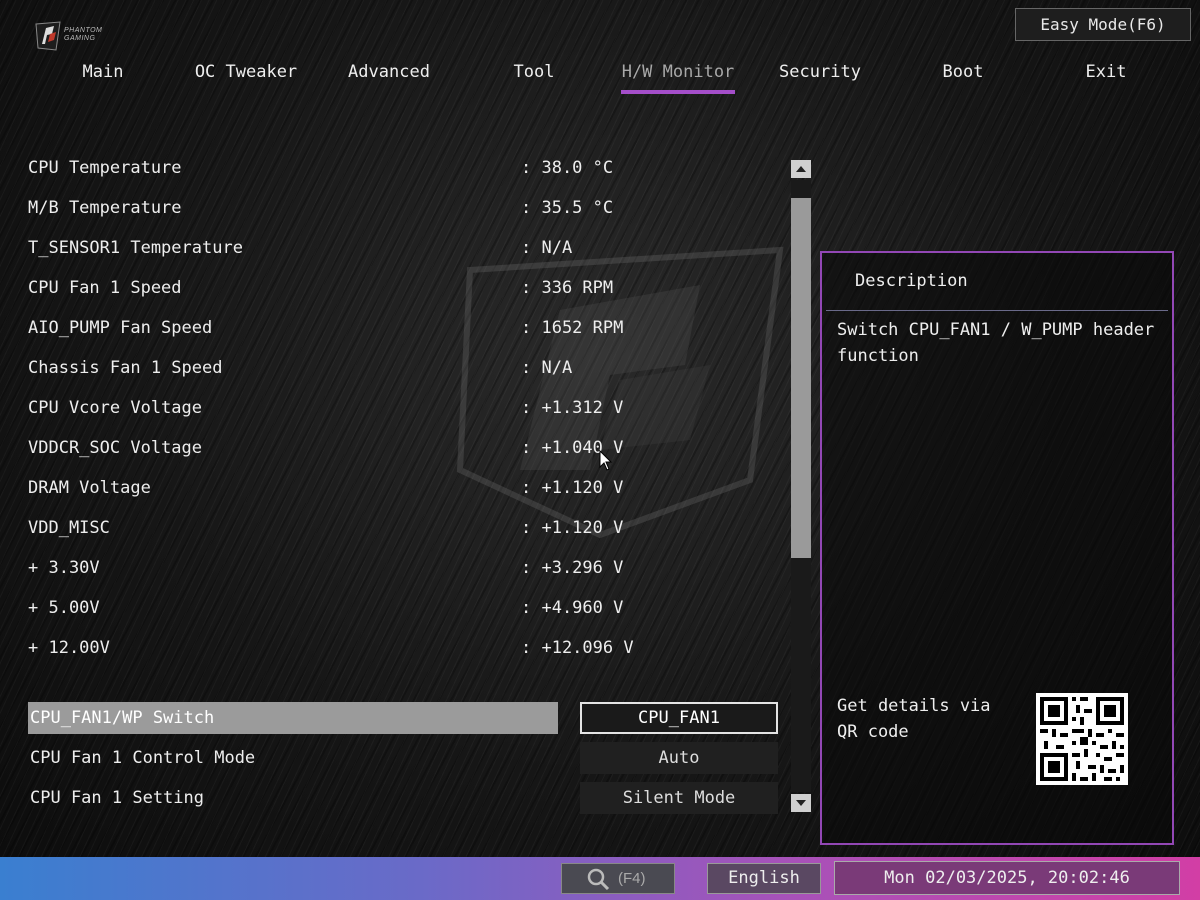 The image size is (1200, 900). Describe the element at coordinates (80, 38) in the screenshot. I see `logo-text-line2: GAMING` at that location.